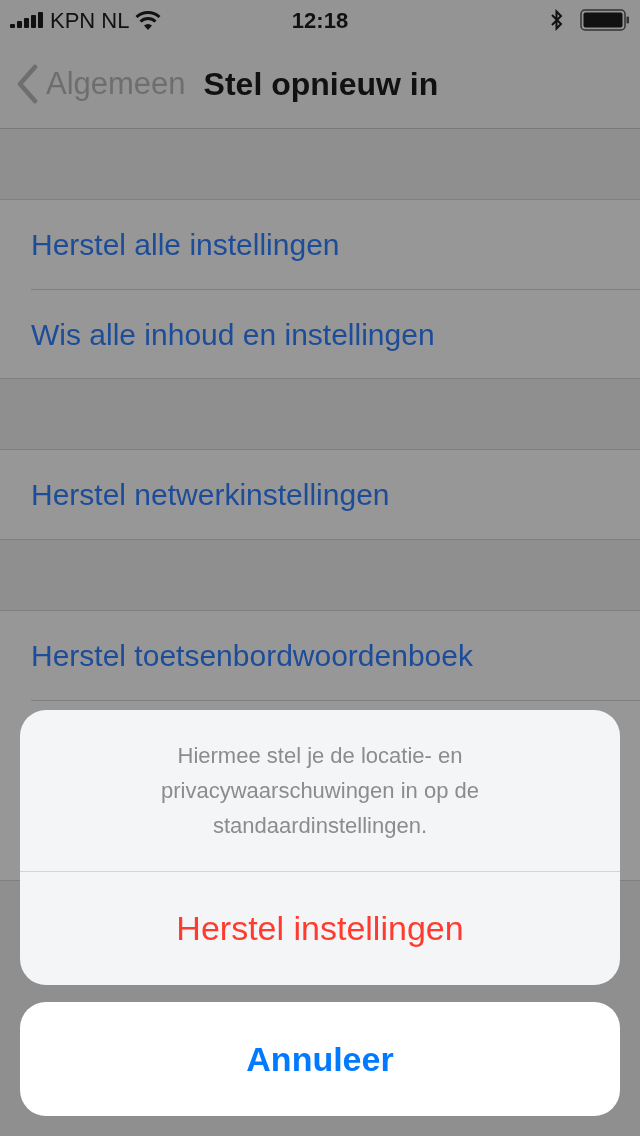 The width and height of the screenshot is (640, 1136). What do you see at coordinates (320, 20) in the screenshot?
I see `status-time: 12:18` at bounding box center [320, 20].